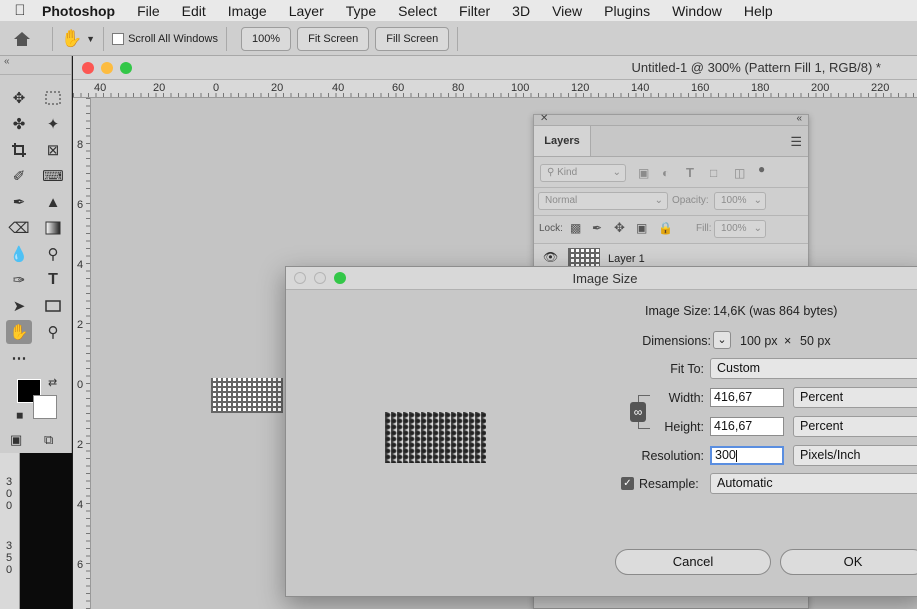 The width and height of the screenshot is (917, 609). I want to click on marquee-tool-icon, so click(53, 98).